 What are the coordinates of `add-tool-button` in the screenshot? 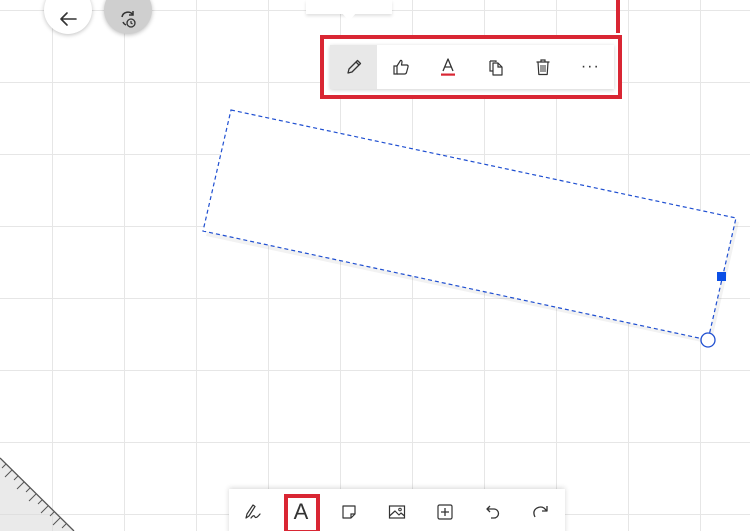 It's located at (445, 510).